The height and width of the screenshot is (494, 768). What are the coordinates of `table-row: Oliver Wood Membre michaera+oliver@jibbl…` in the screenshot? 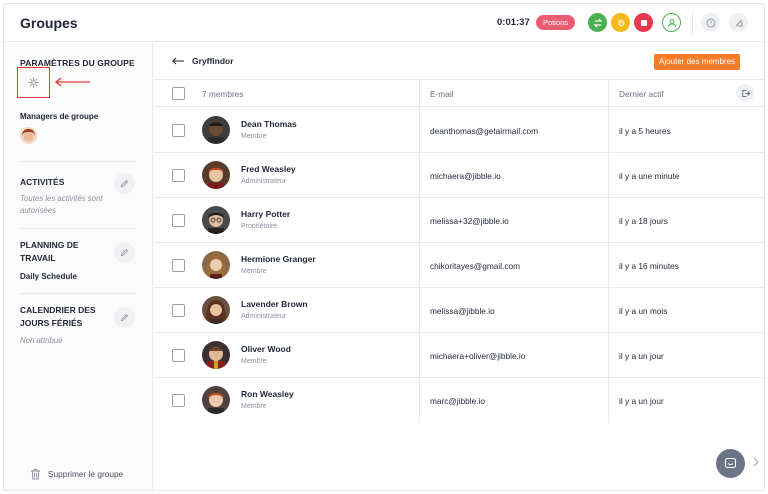 It's located at (459, 355).